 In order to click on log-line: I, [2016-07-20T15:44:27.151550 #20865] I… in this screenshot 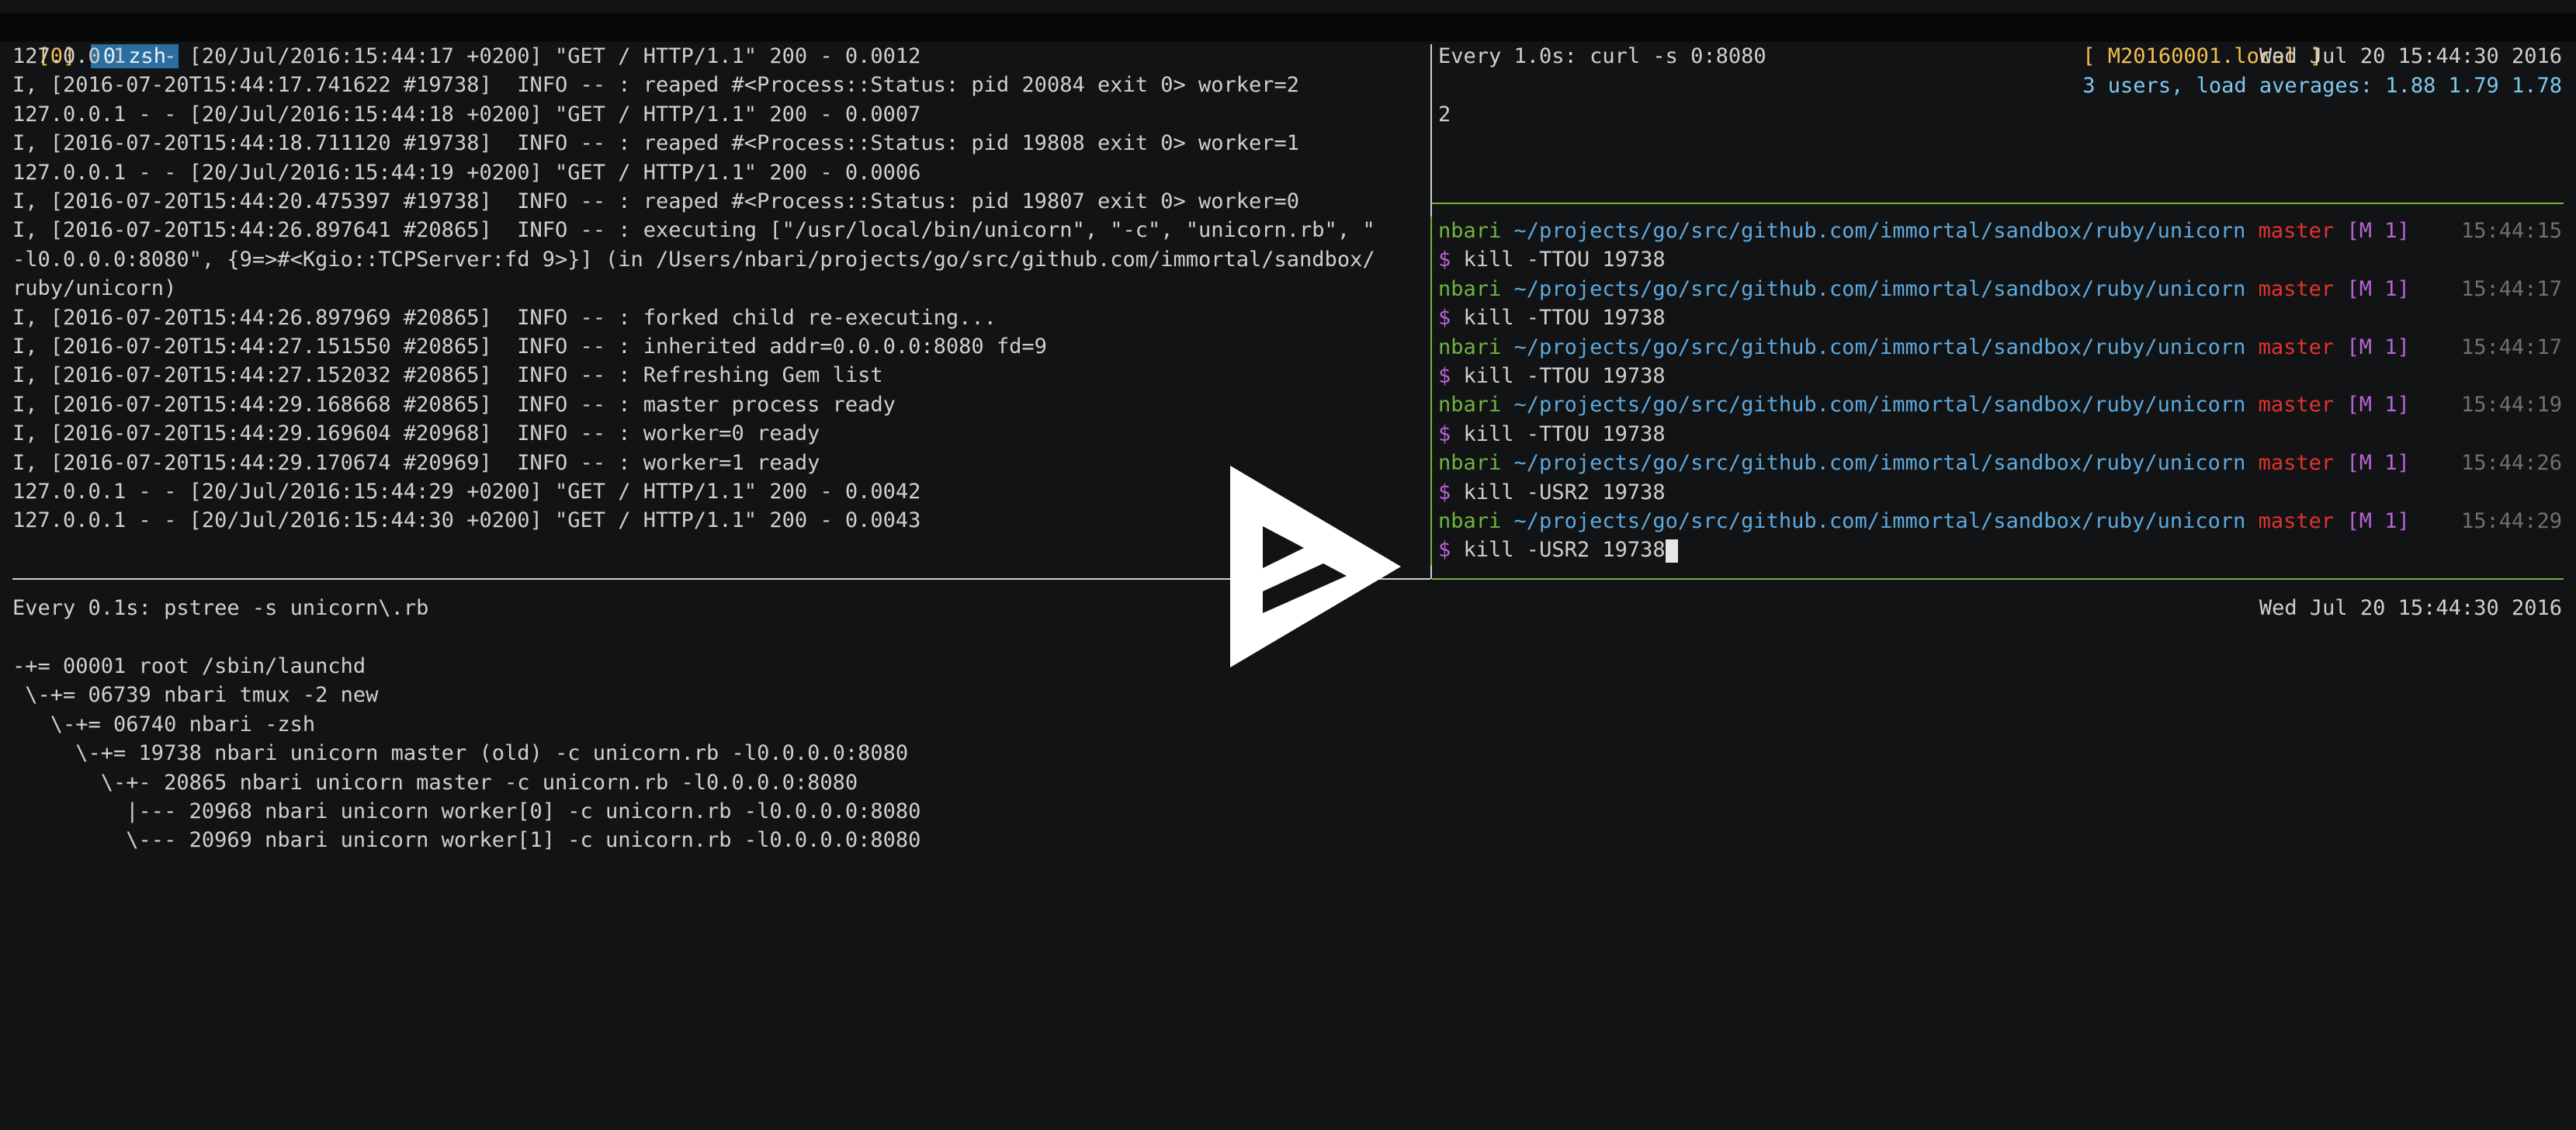, I will do `click(529, 347)`.